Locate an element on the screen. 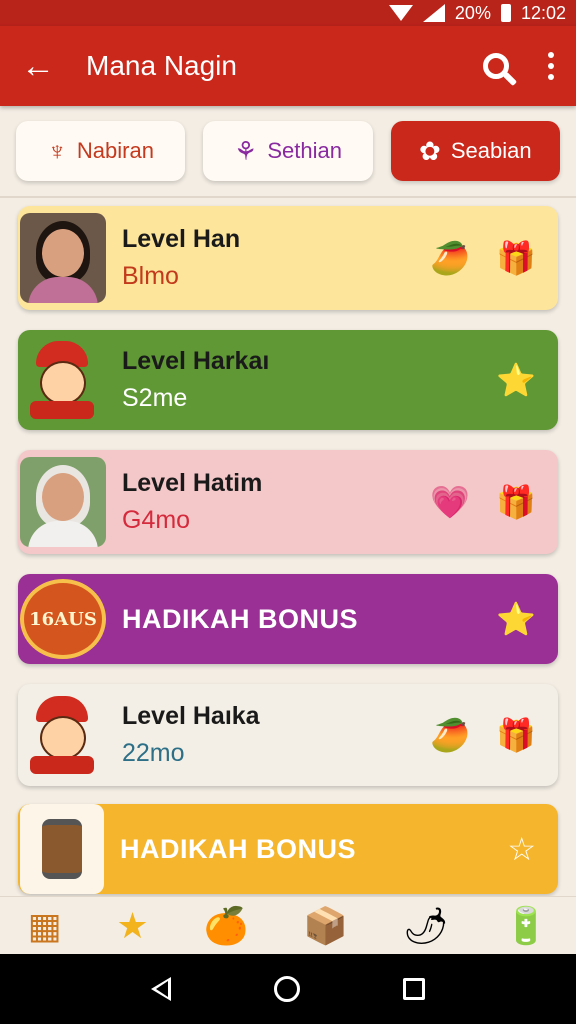 This screenshot has height=1024, width=576. battery-icon: 🔋 is located at coordinates (526, 925).